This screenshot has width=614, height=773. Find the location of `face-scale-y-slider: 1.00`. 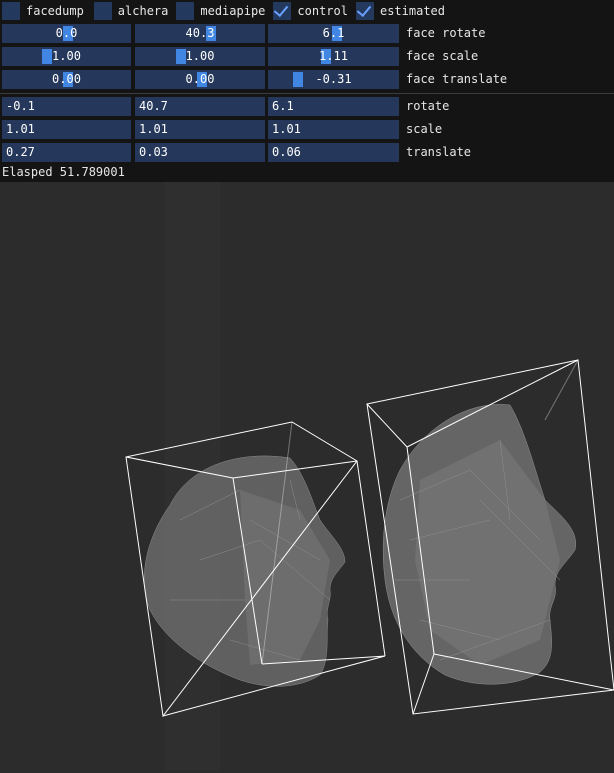

face-scale-y-slider: 1.00 is located at coordinates (200, 56).